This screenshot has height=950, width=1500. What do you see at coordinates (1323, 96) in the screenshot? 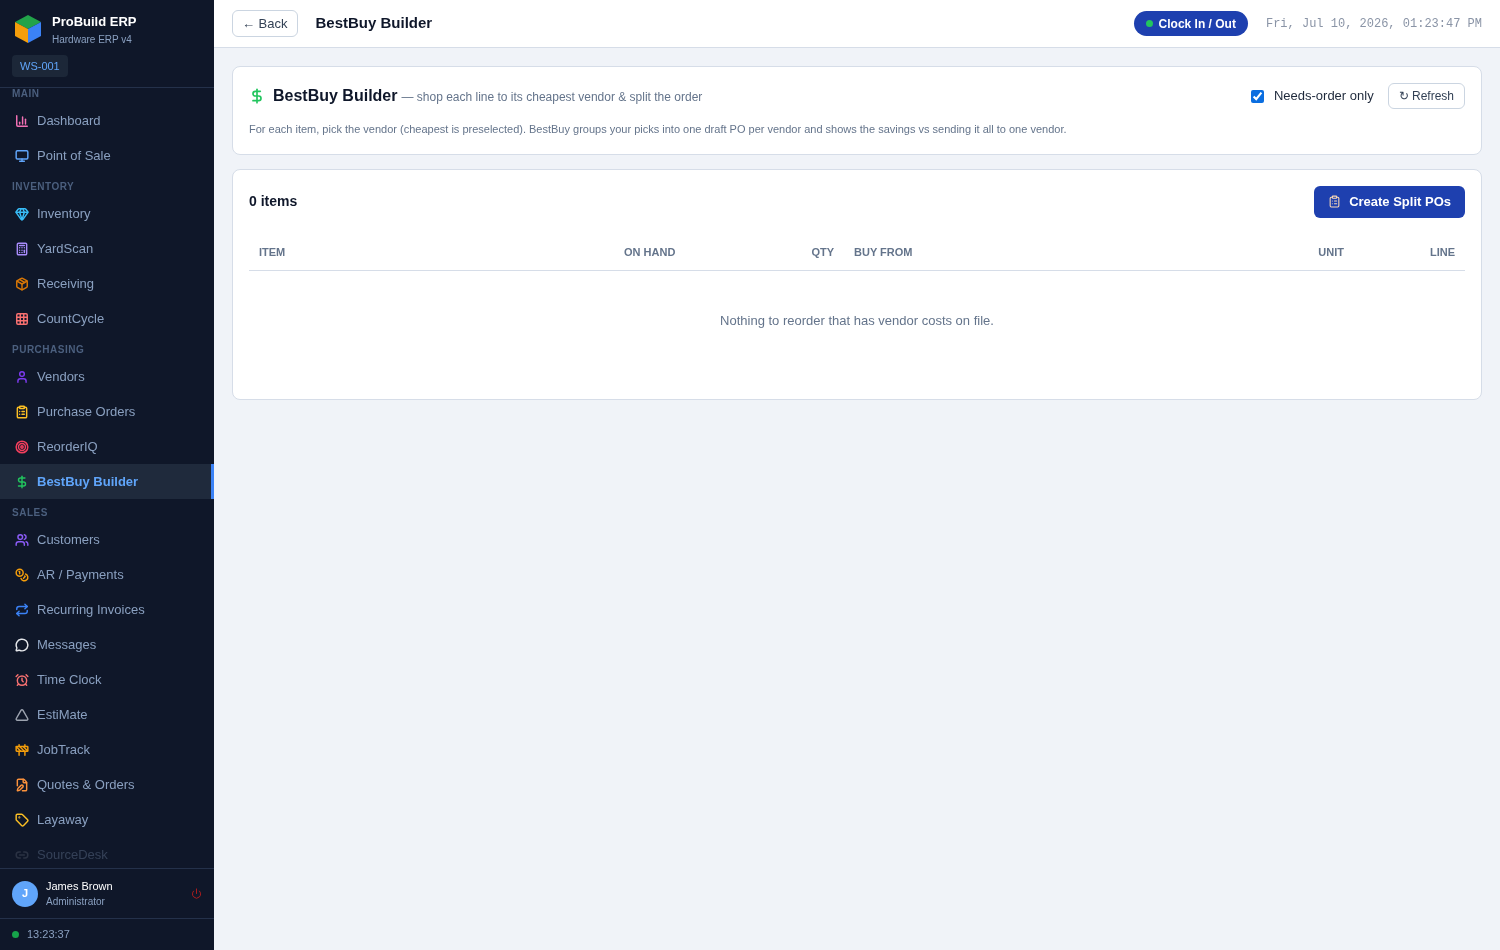
I see `checkbox-label: Needs-order only` at bounding box center [1323, 96].